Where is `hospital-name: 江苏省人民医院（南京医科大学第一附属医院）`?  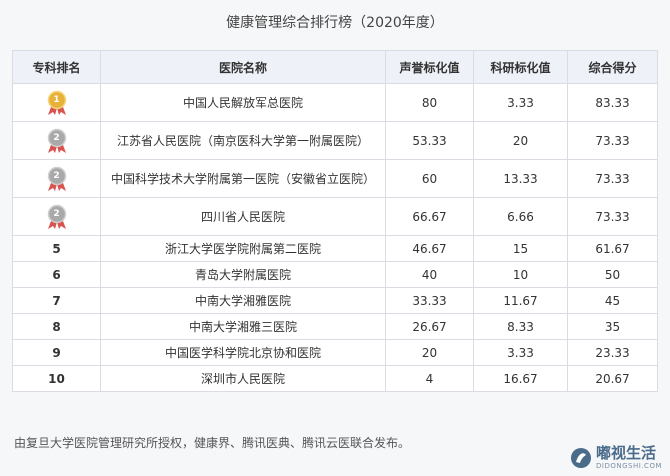 hospital-name: 江苏省人民医院（南京医科大学第一附属医院） is located at coordinates (243, 140).